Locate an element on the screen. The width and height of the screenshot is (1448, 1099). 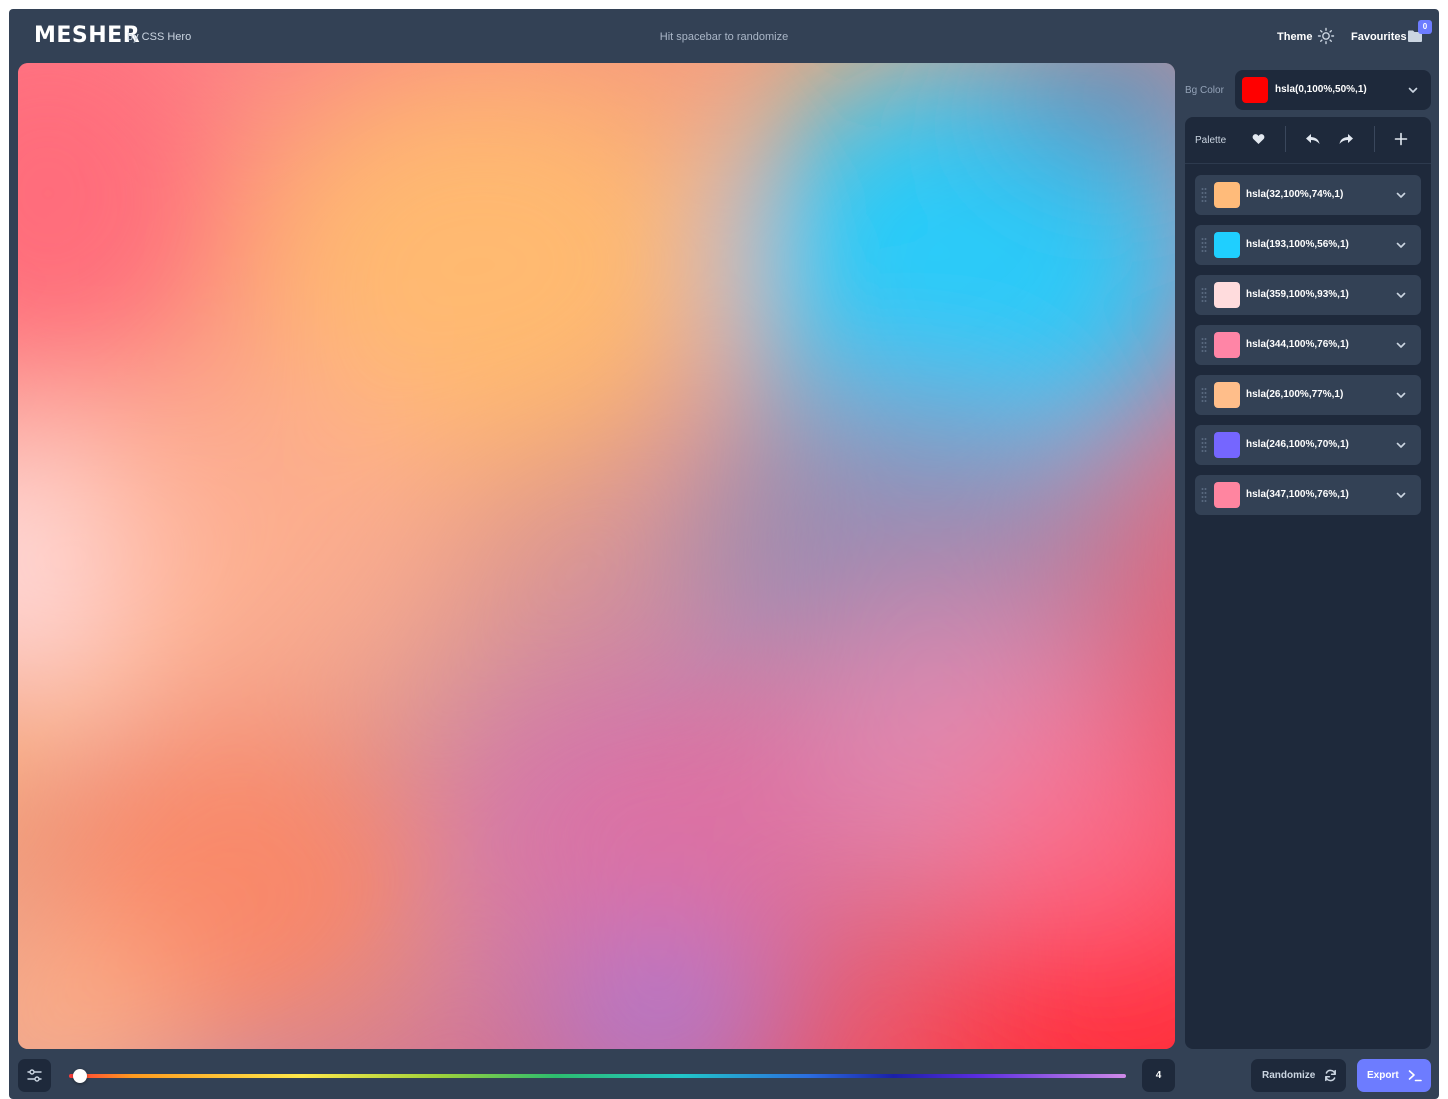
color-value: hsla(246,100%,70%,1) is located at coordinates (1297, 444).